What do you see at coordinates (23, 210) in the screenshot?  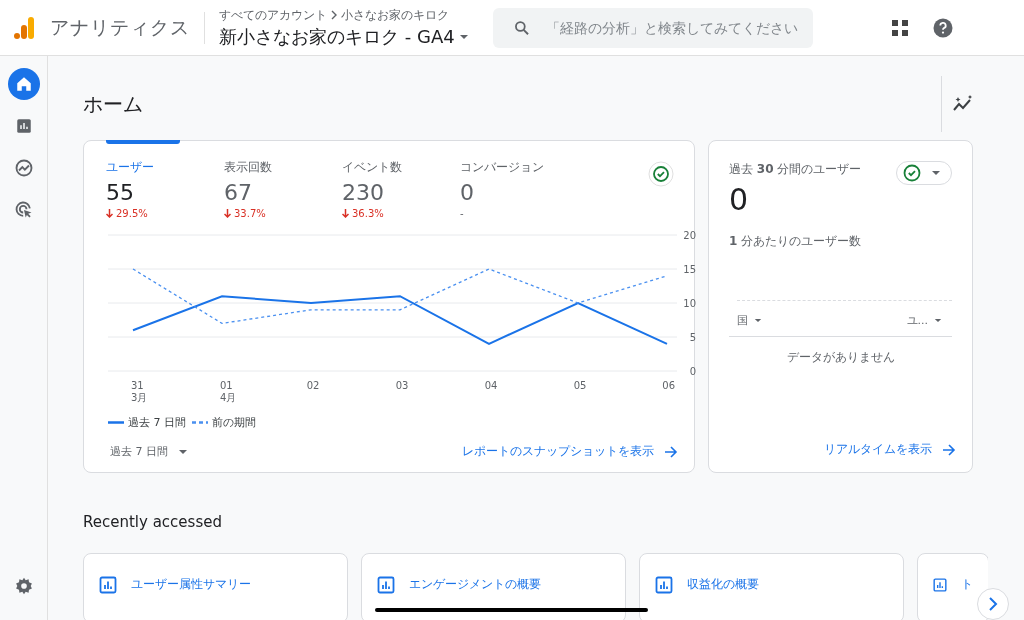 I see `cursor-target-icon` at bounding box center [23, 210].